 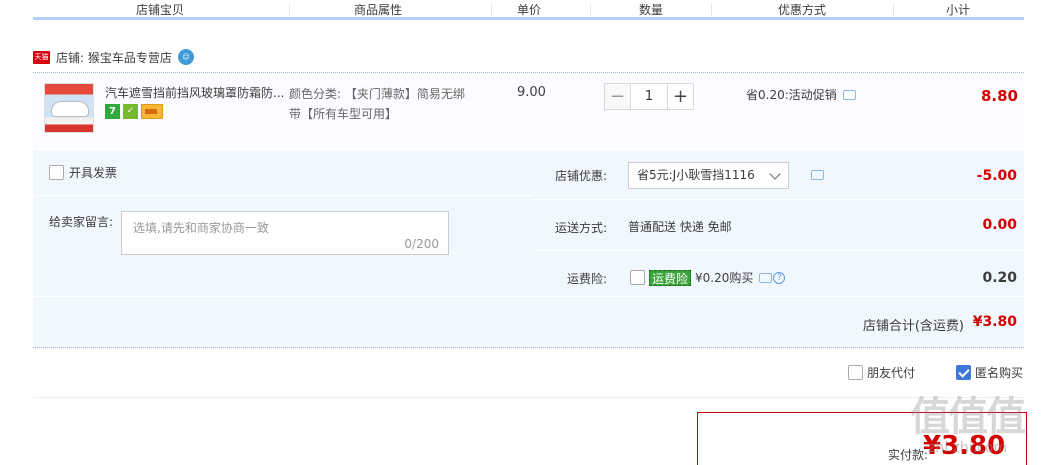 What do you see at coordinates (791, 95) in the screenshot?
I see `promotion-text: 省0.20:活动促销` at bounding box center [791, 95].